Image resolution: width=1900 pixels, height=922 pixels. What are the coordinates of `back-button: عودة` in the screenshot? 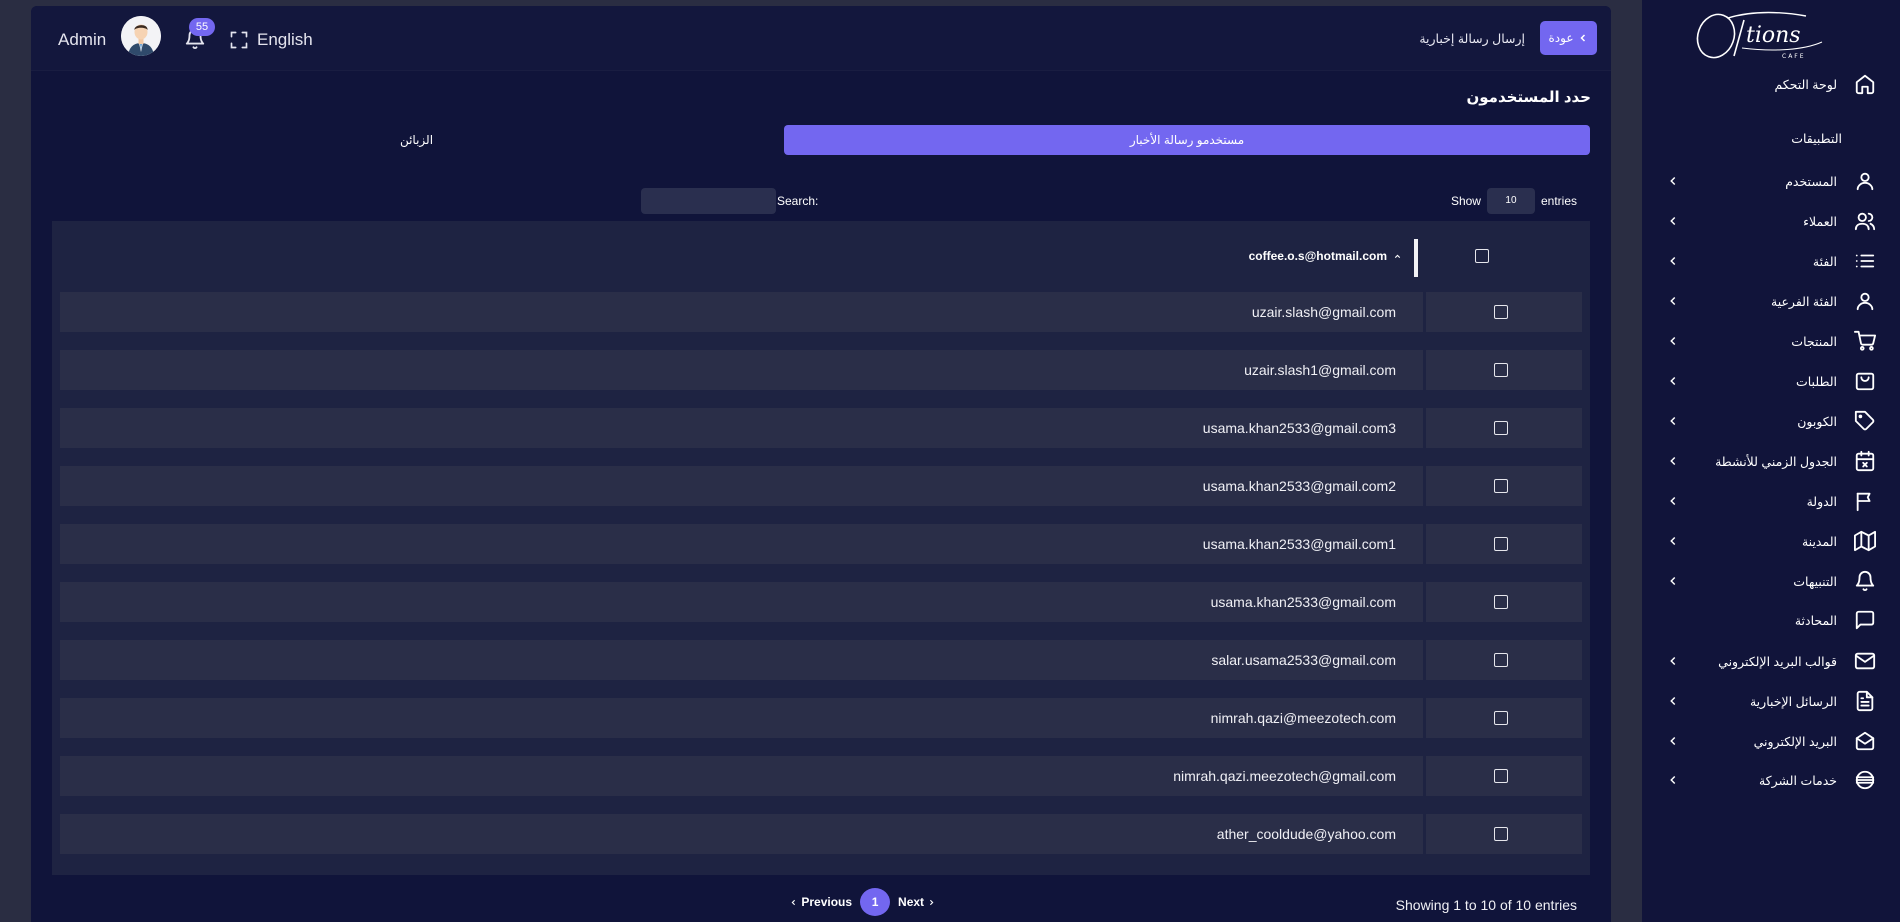 It's located at (1568, 38).